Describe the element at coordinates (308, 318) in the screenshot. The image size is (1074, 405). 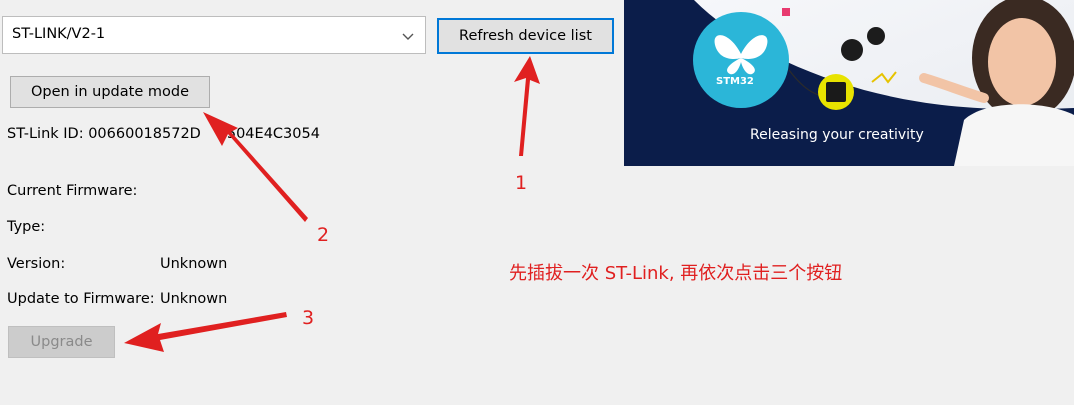
I see `step-3-label: 3` at that location.